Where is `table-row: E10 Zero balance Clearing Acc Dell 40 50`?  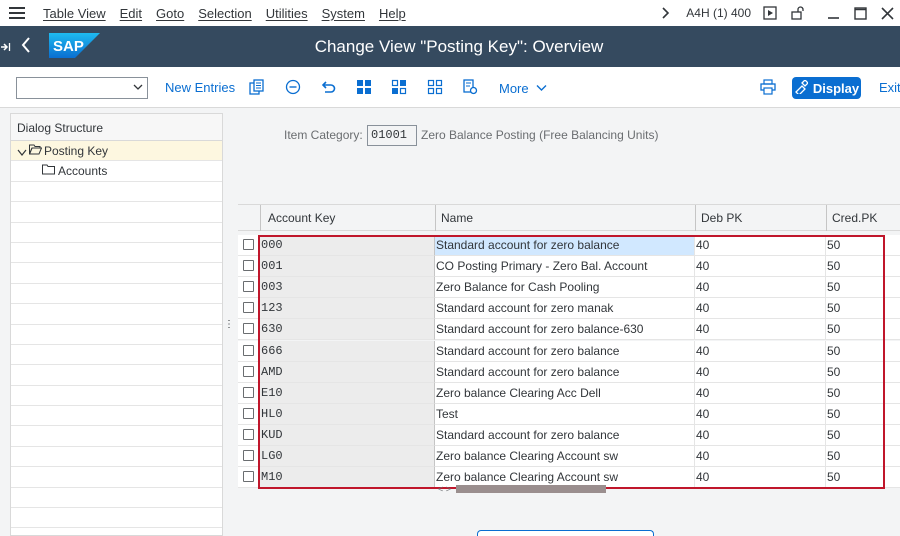
table-row: E10 Zero balance Clearing Acc Dell 40 50 is located at coordinates (569, 393).